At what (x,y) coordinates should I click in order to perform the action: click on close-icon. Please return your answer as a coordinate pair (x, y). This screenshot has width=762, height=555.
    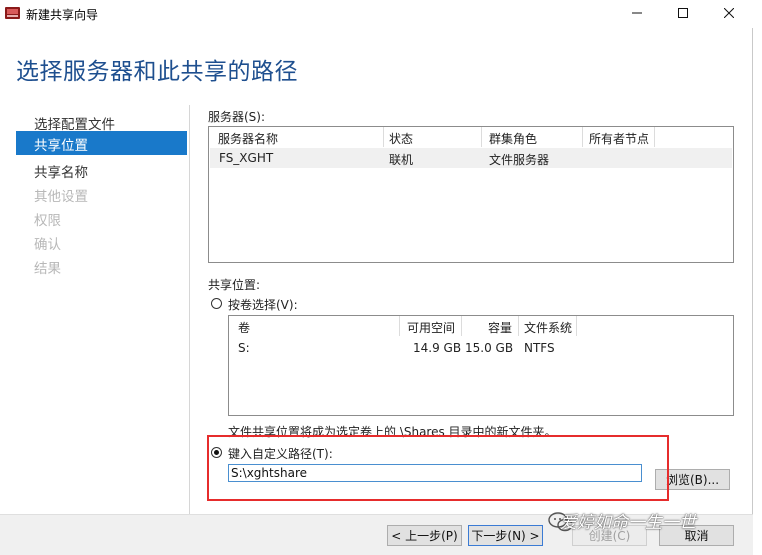
    Looking at the image, I should click on (729, 13).